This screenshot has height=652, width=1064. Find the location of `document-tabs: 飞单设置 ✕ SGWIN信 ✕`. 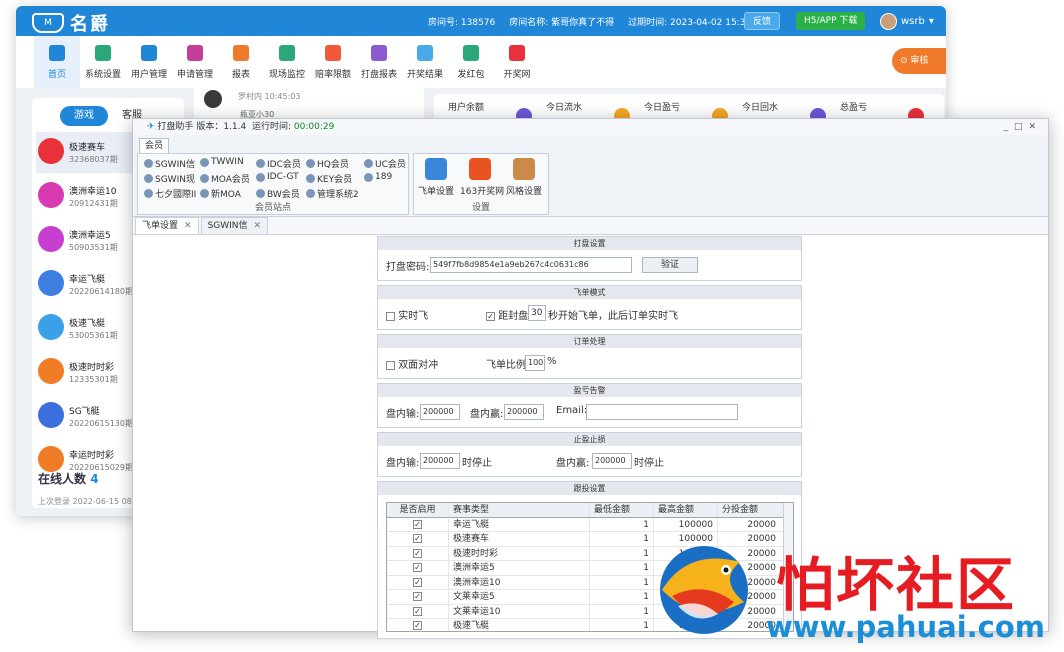

document-tabs: 飞单设置 ✕ SGWIN信 ✕ is located at coordinates (590, 226).